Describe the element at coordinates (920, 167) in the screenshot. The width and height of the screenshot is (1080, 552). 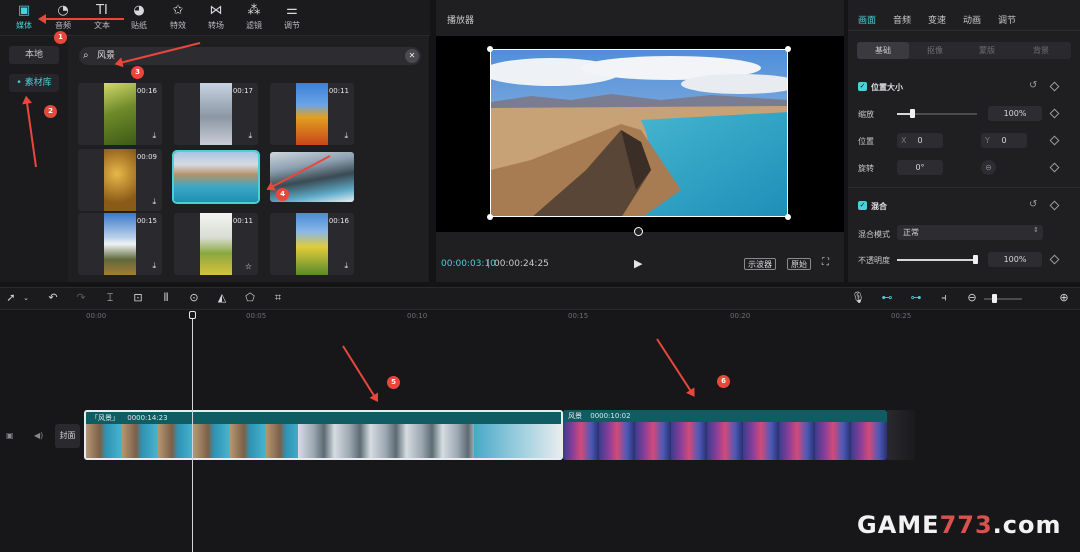
I see `rotate-input: 0°` at that location.